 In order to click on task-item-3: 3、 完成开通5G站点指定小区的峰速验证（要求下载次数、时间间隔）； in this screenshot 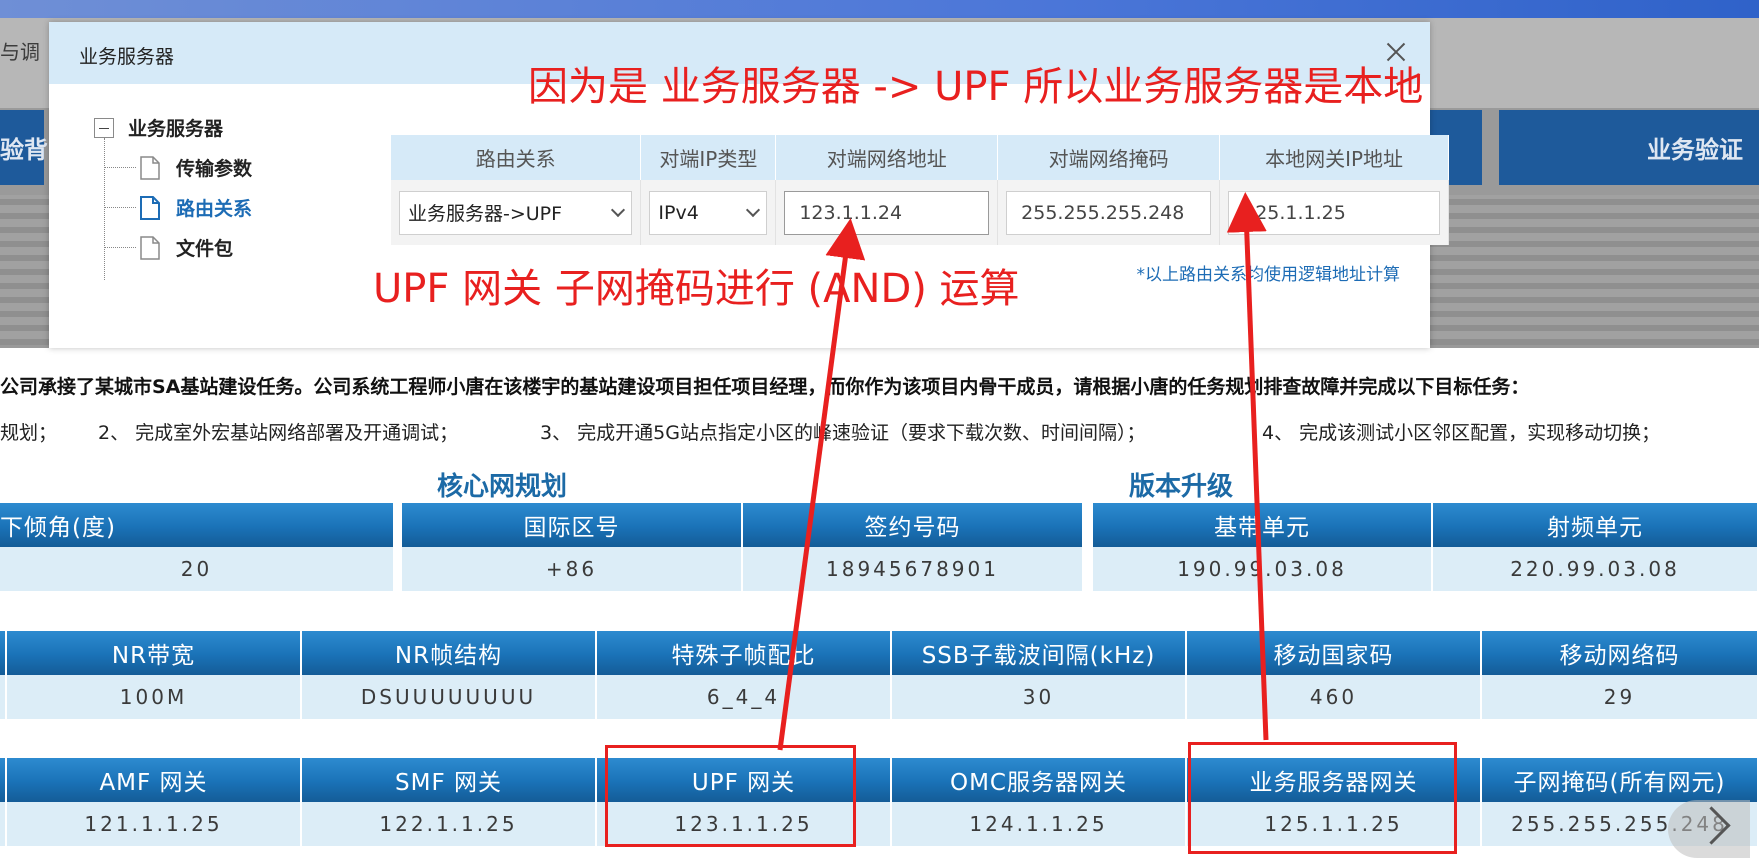, I will do `click(843, 433)`.